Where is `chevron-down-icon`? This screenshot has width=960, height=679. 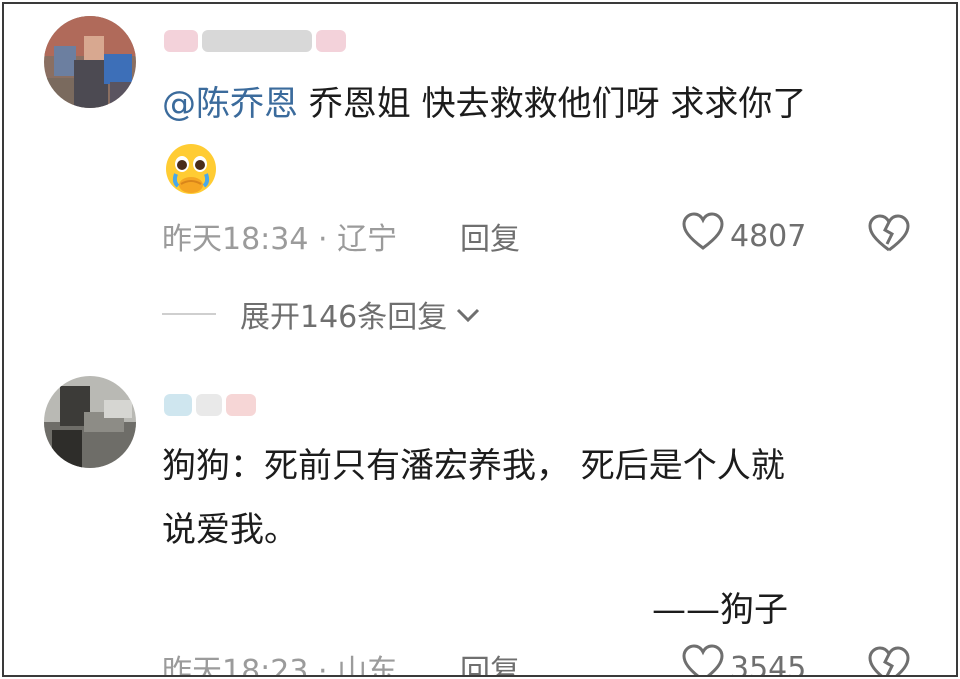
chevron-down-icon is located at coordinates (468, 314).